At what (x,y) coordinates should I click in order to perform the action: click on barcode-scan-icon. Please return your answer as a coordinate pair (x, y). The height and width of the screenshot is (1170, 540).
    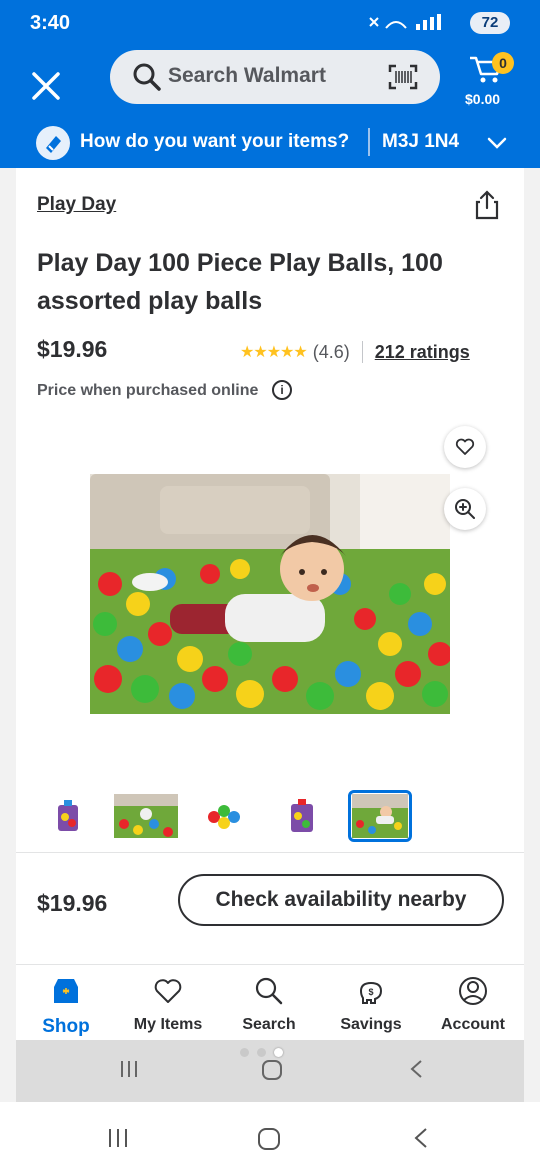
    Looking at the image, I should click on (403, 77).